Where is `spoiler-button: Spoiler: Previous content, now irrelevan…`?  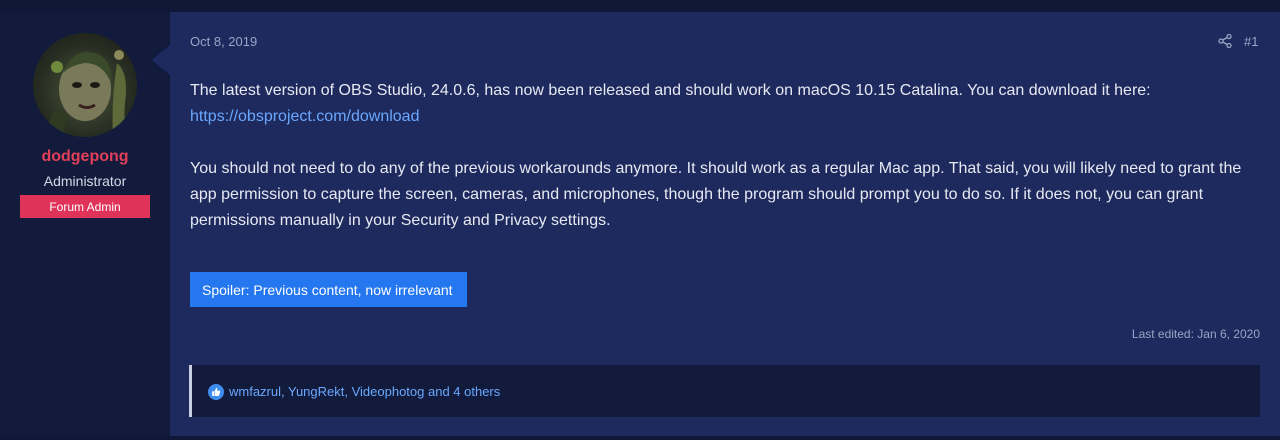
spoiler-button: Spoiler: Previous content, now irrelevan… is located at coordinates (328, 289).